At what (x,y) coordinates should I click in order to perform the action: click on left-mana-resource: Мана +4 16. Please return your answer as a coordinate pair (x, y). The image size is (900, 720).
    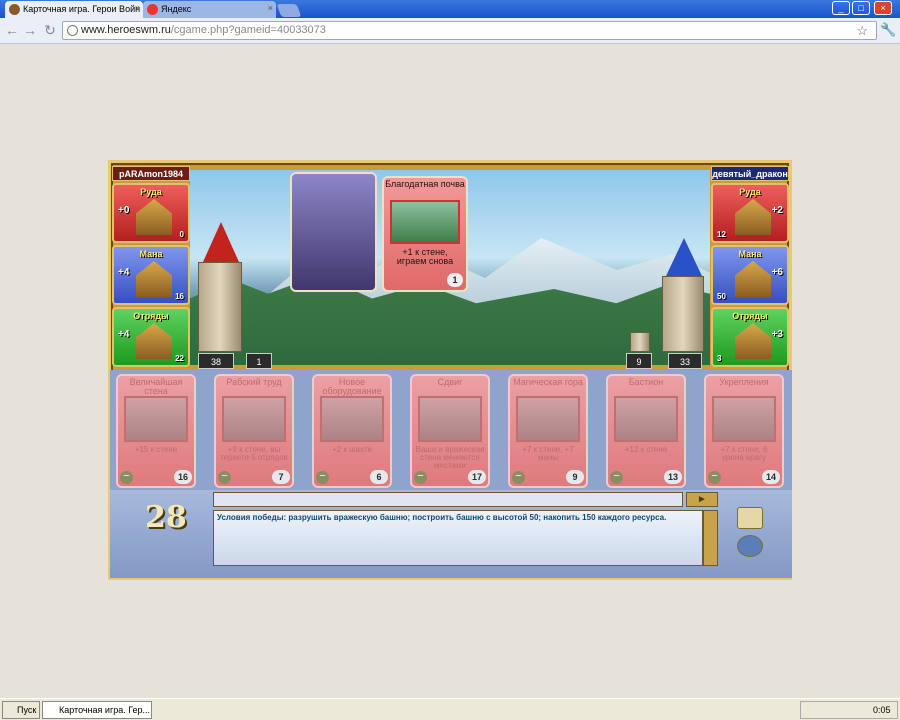
    Looking at the image, I should click on (151, 275).